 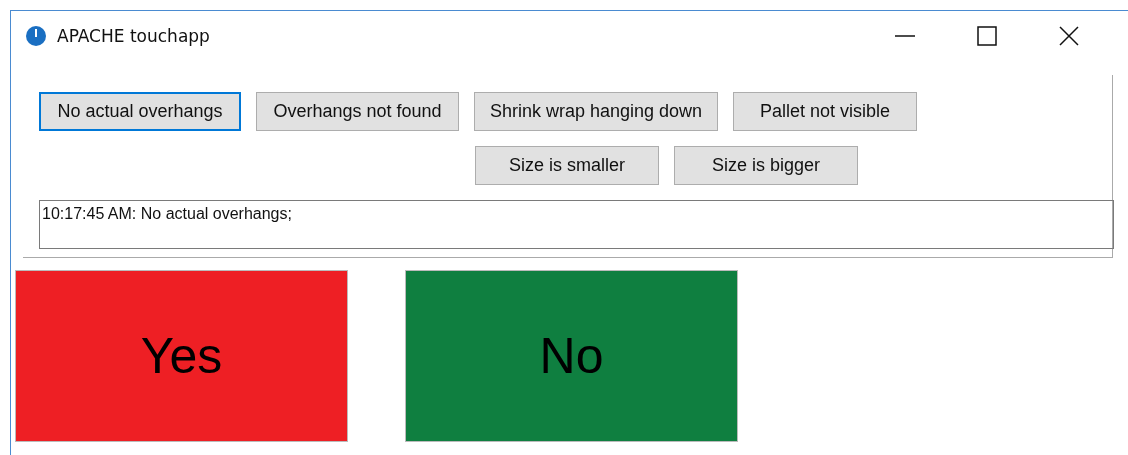 What do you see at coordinates (140, 111) in the screenshot?
I see `reason-button: No actual overhangs` at bounding box center [140, 111].